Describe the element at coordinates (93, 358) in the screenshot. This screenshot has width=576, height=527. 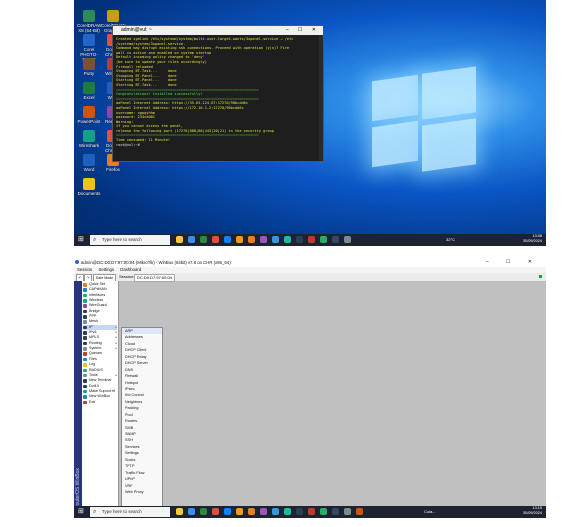
I see `sidebar-item-label: Files` at that location.